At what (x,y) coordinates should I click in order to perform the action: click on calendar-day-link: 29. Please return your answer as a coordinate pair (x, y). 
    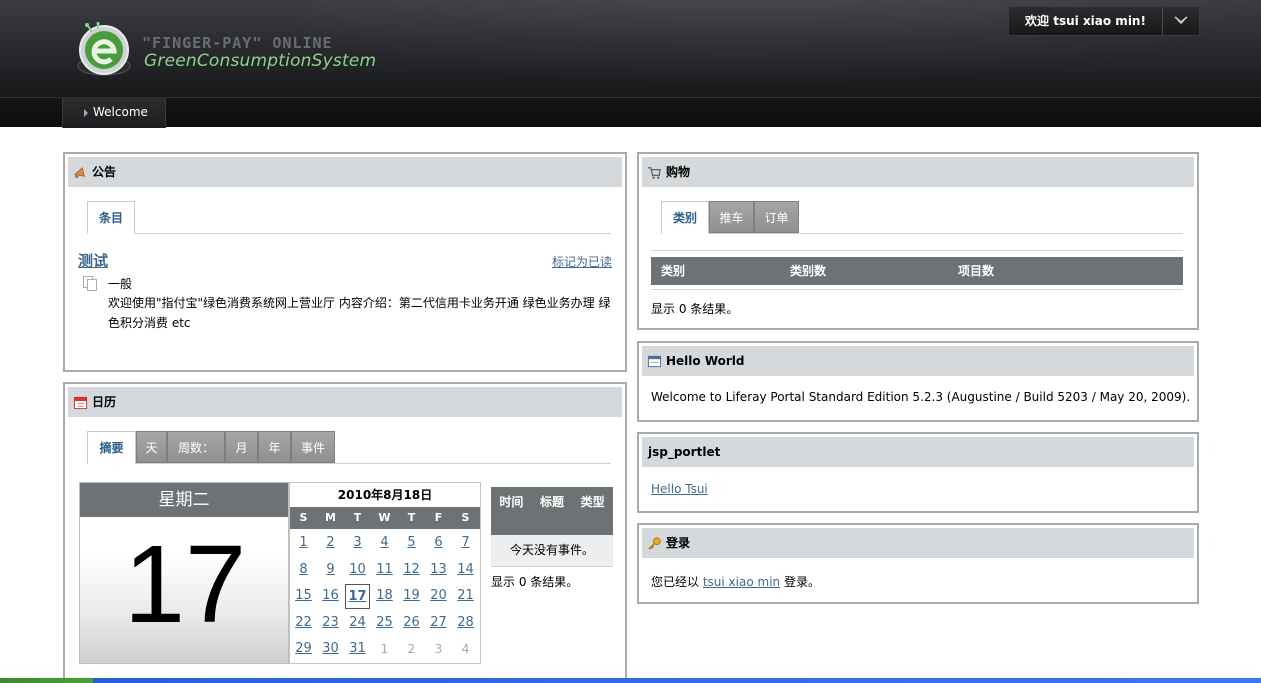
    Looking at the image, I should click on (303, 648).